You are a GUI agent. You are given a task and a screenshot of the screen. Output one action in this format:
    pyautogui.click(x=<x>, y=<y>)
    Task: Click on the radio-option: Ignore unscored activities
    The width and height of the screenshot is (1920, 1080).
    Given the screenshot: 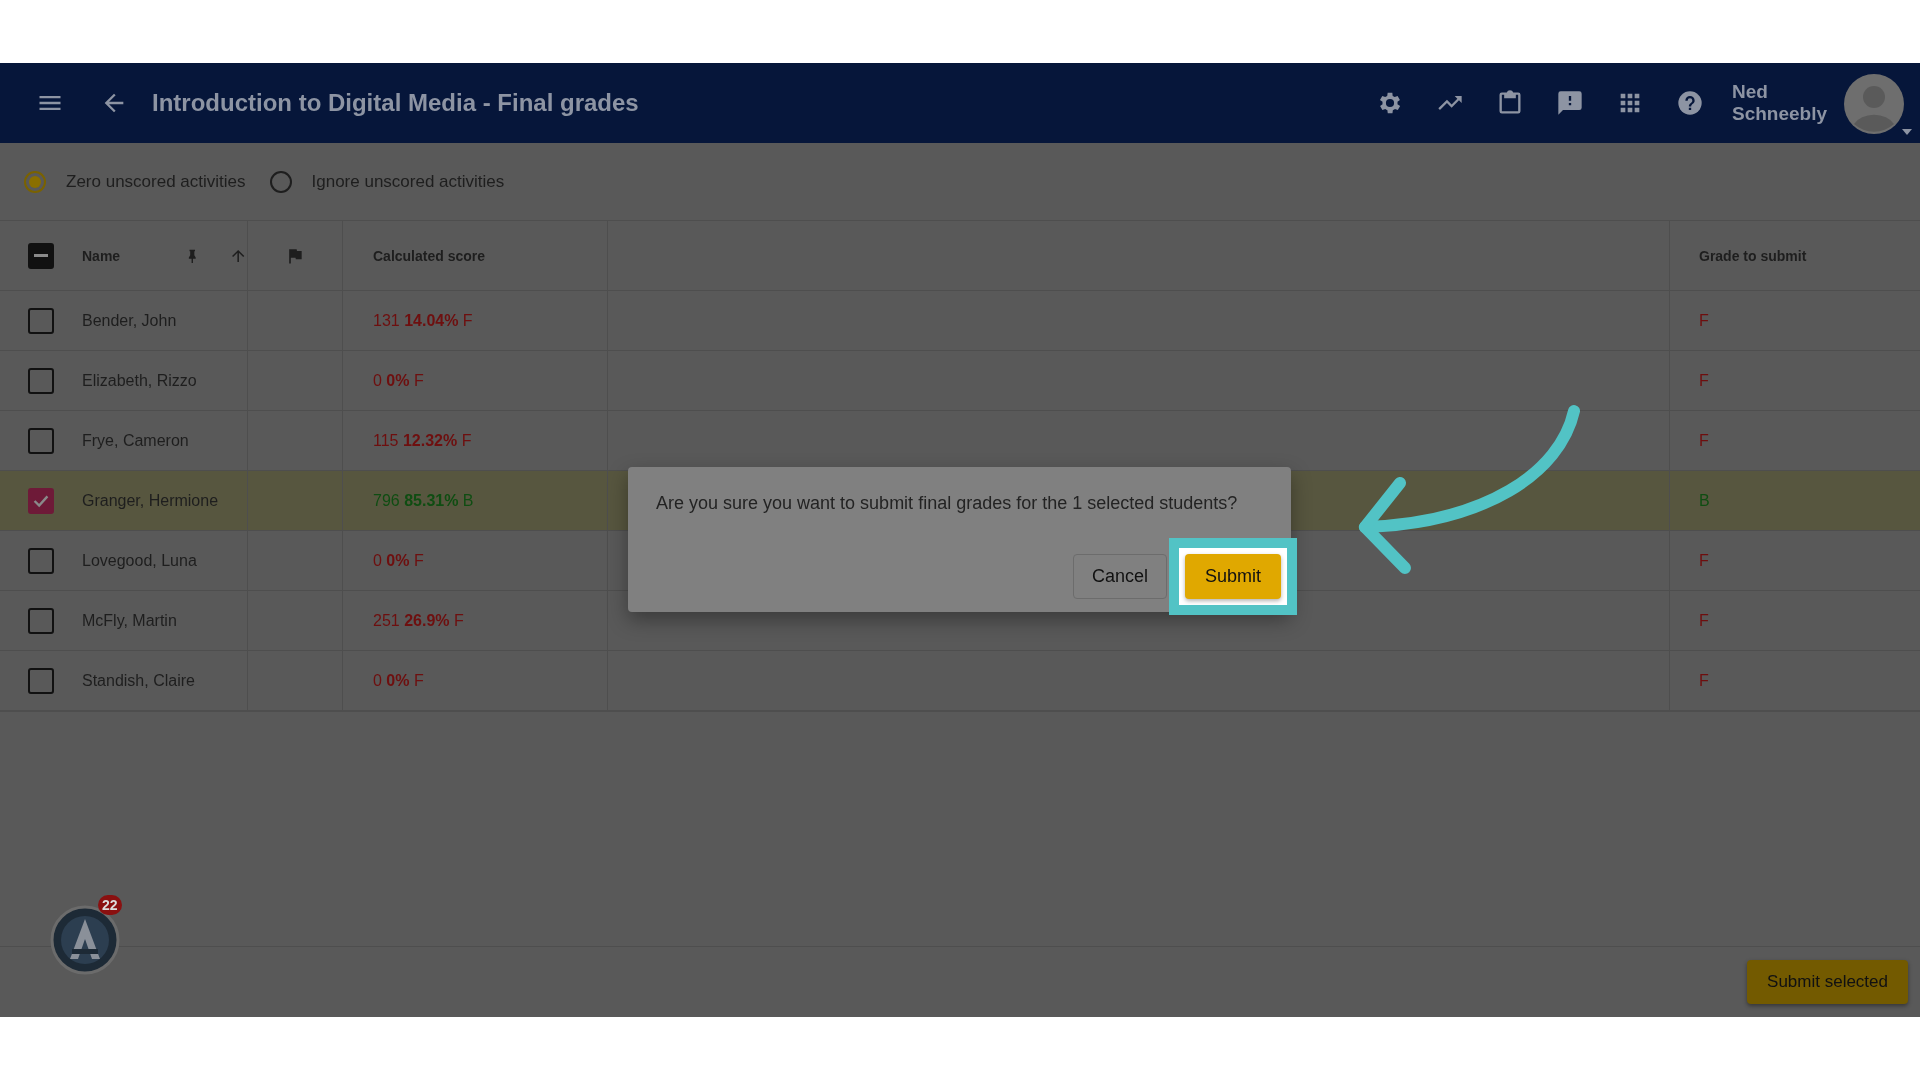 What is the action you would take?
    pyautogui.click(x=387, y=181)
    